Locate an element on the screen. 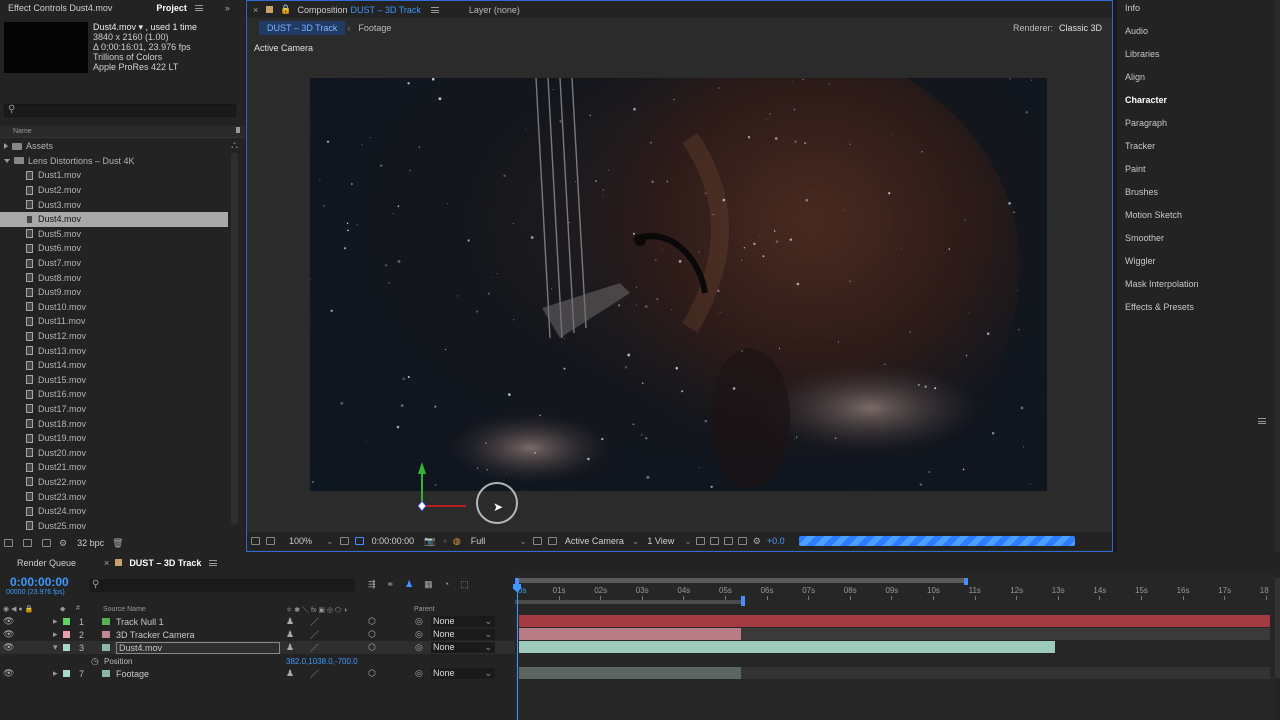  tab-effect-controls: Effect Controls Dust4.mov is located at coordinates (60, 8).